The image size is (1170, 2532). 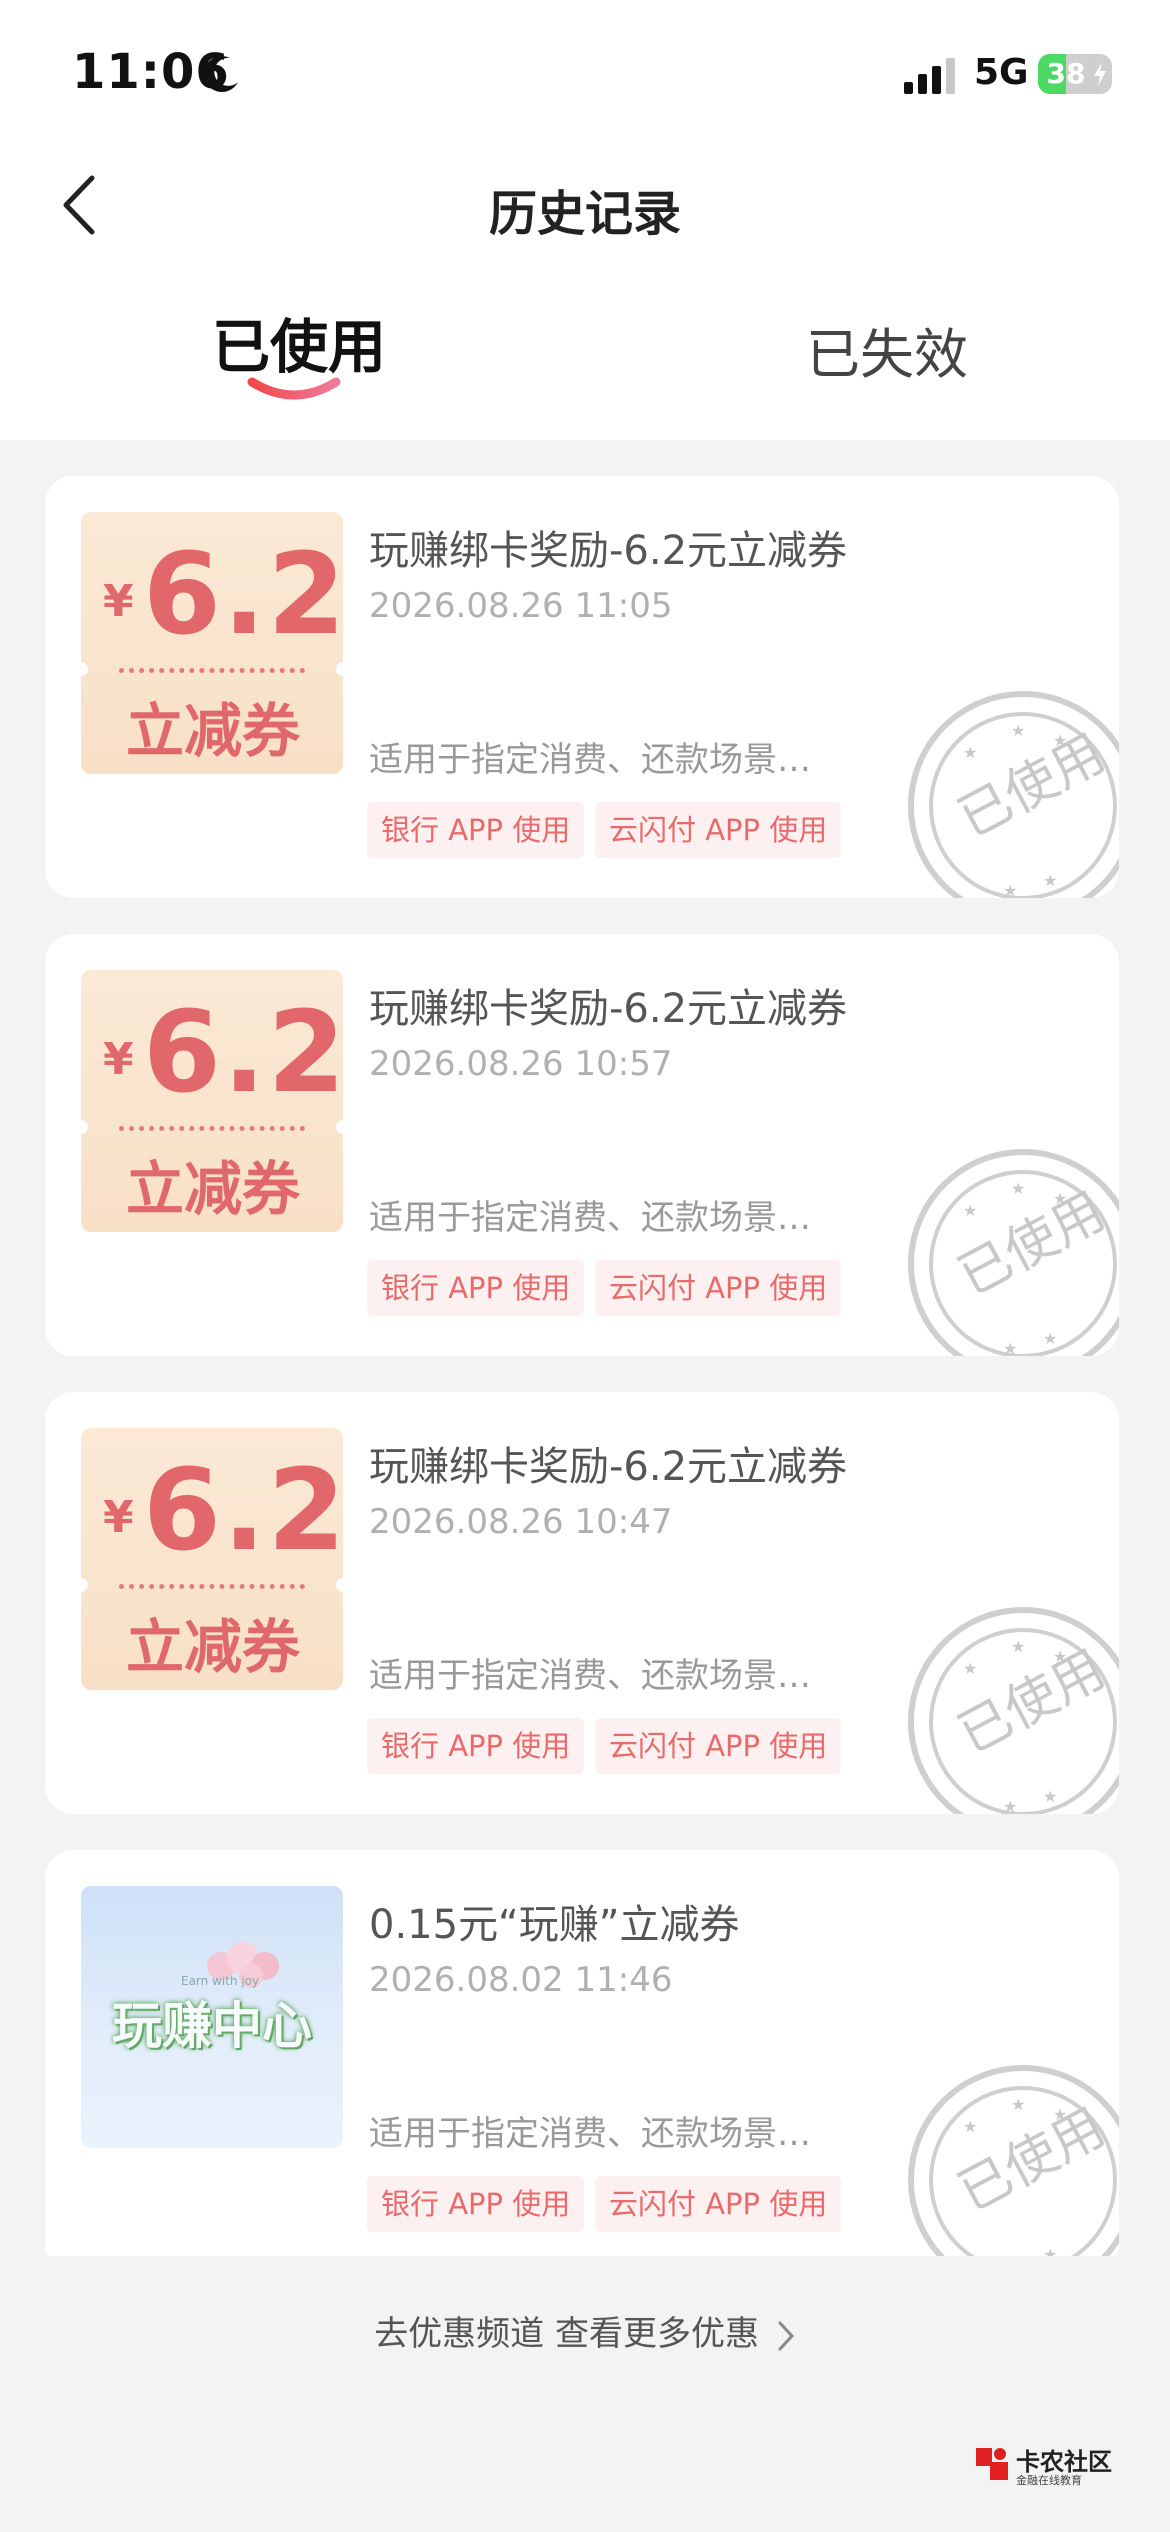 I want to click on charging-bolt-icon, so click(x=1100, y=74).